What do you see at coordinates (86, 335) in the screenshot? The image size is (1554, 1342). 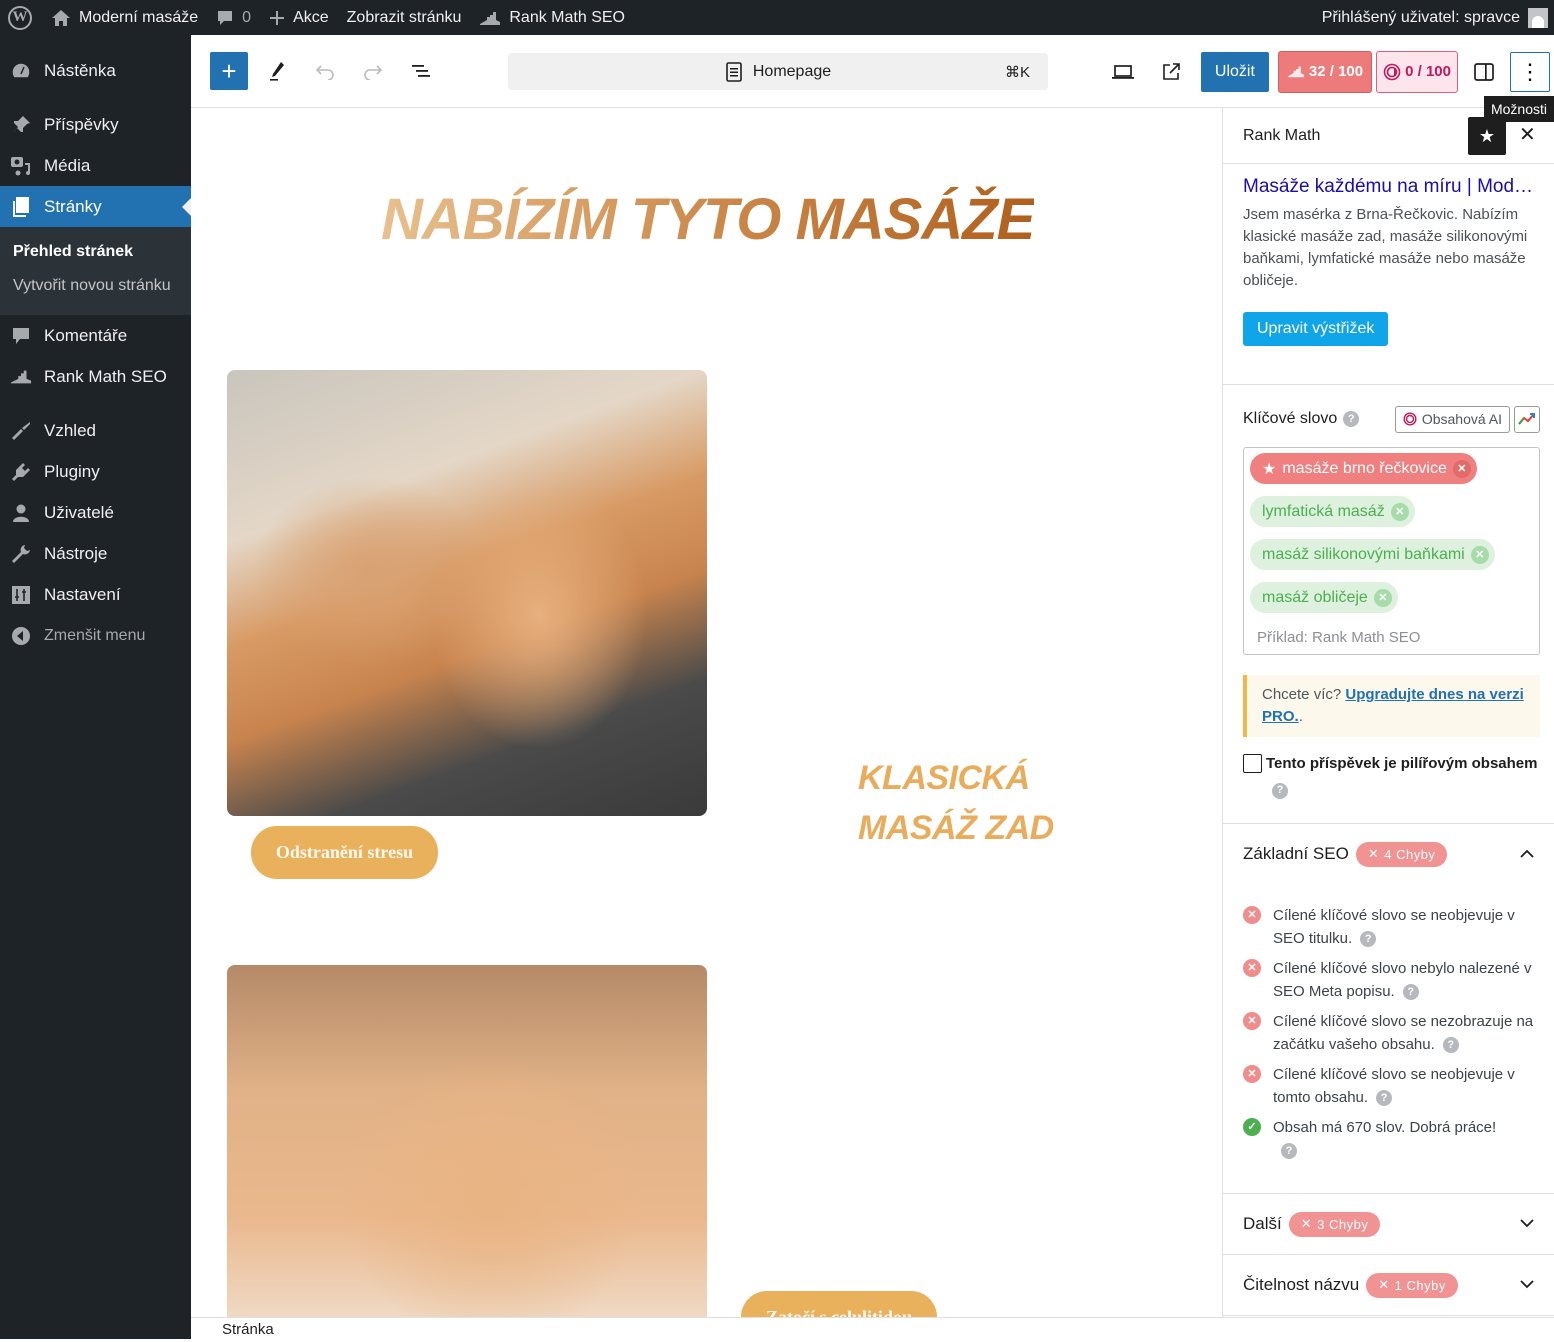 I see `sidebar-item-label: Komentáře` at bounding box center [86, 335].